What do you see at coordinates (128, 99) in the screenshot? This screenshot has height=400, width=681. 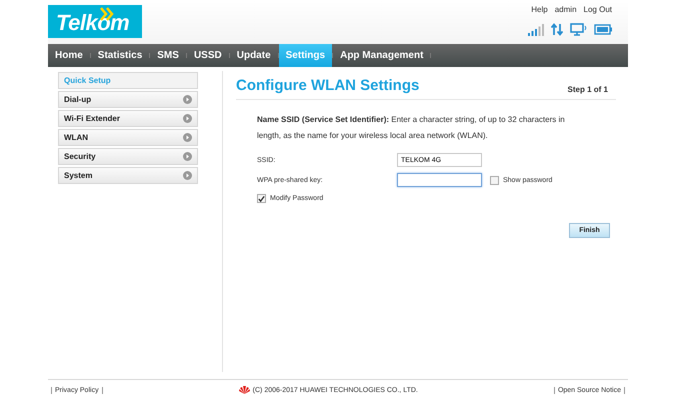 I see `sidebar-item: Dial-up` at bounding box center [128, 99].